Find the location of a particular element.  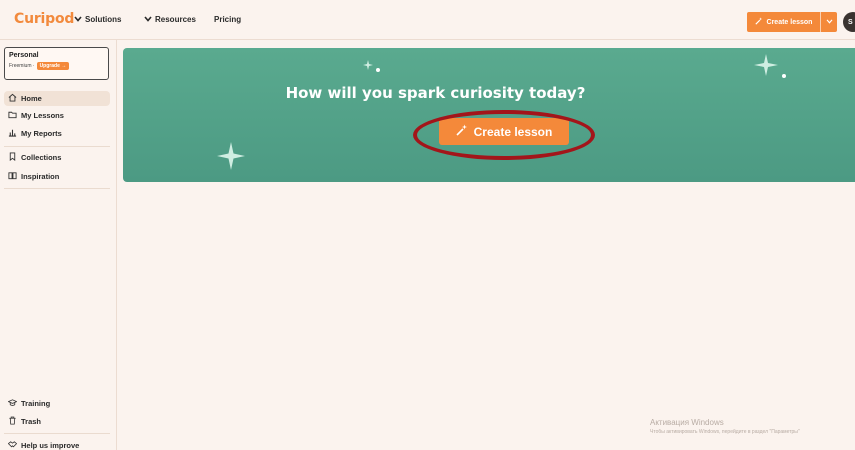

plan-row: Freemium · Upgrade → is located at coordinates (56, 66).